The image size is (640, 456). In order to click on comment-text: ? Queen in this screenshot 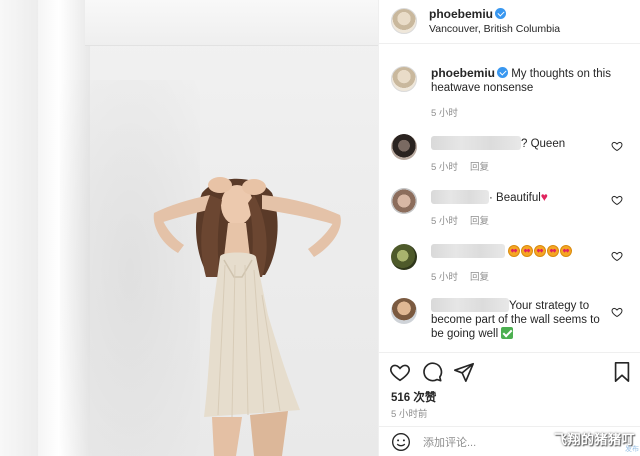, I will do `click(543, 144)`.